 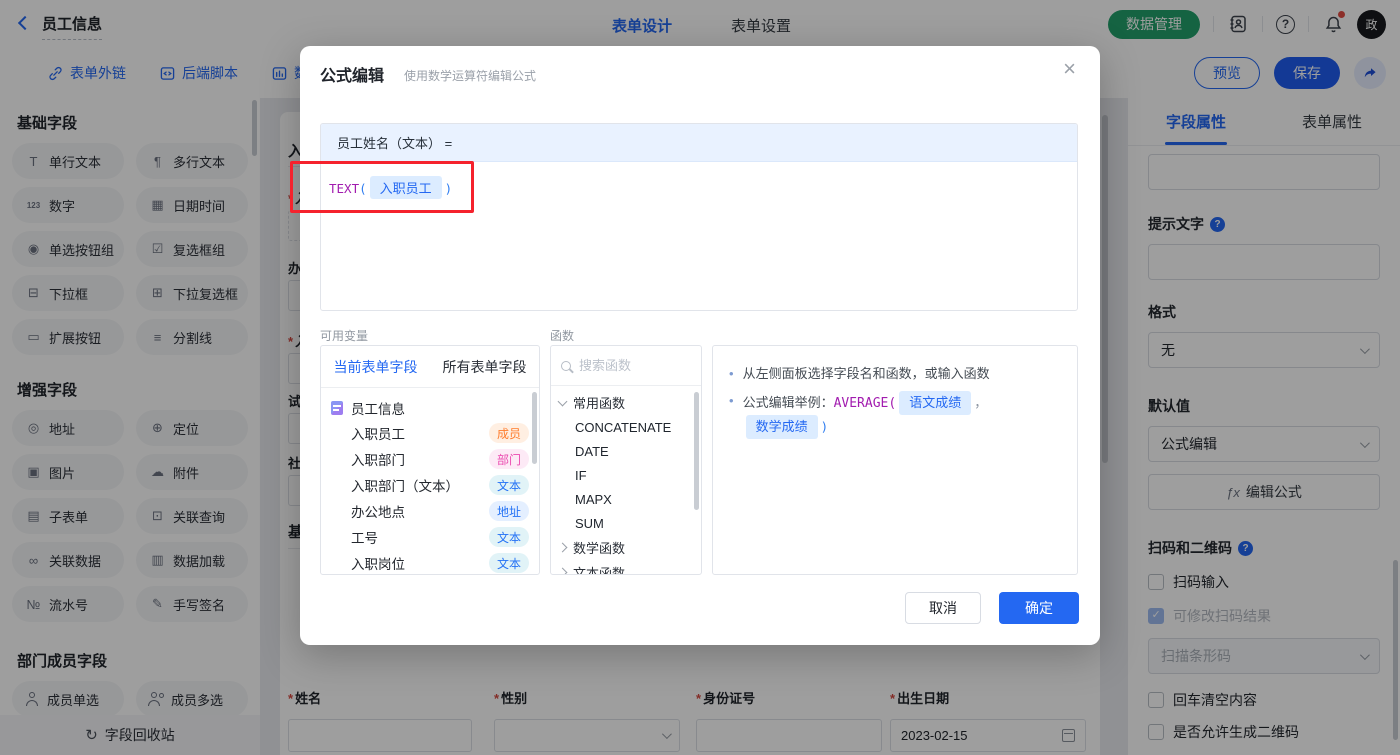 I want to click on function-item: DATE, so click(x=626, y=451).